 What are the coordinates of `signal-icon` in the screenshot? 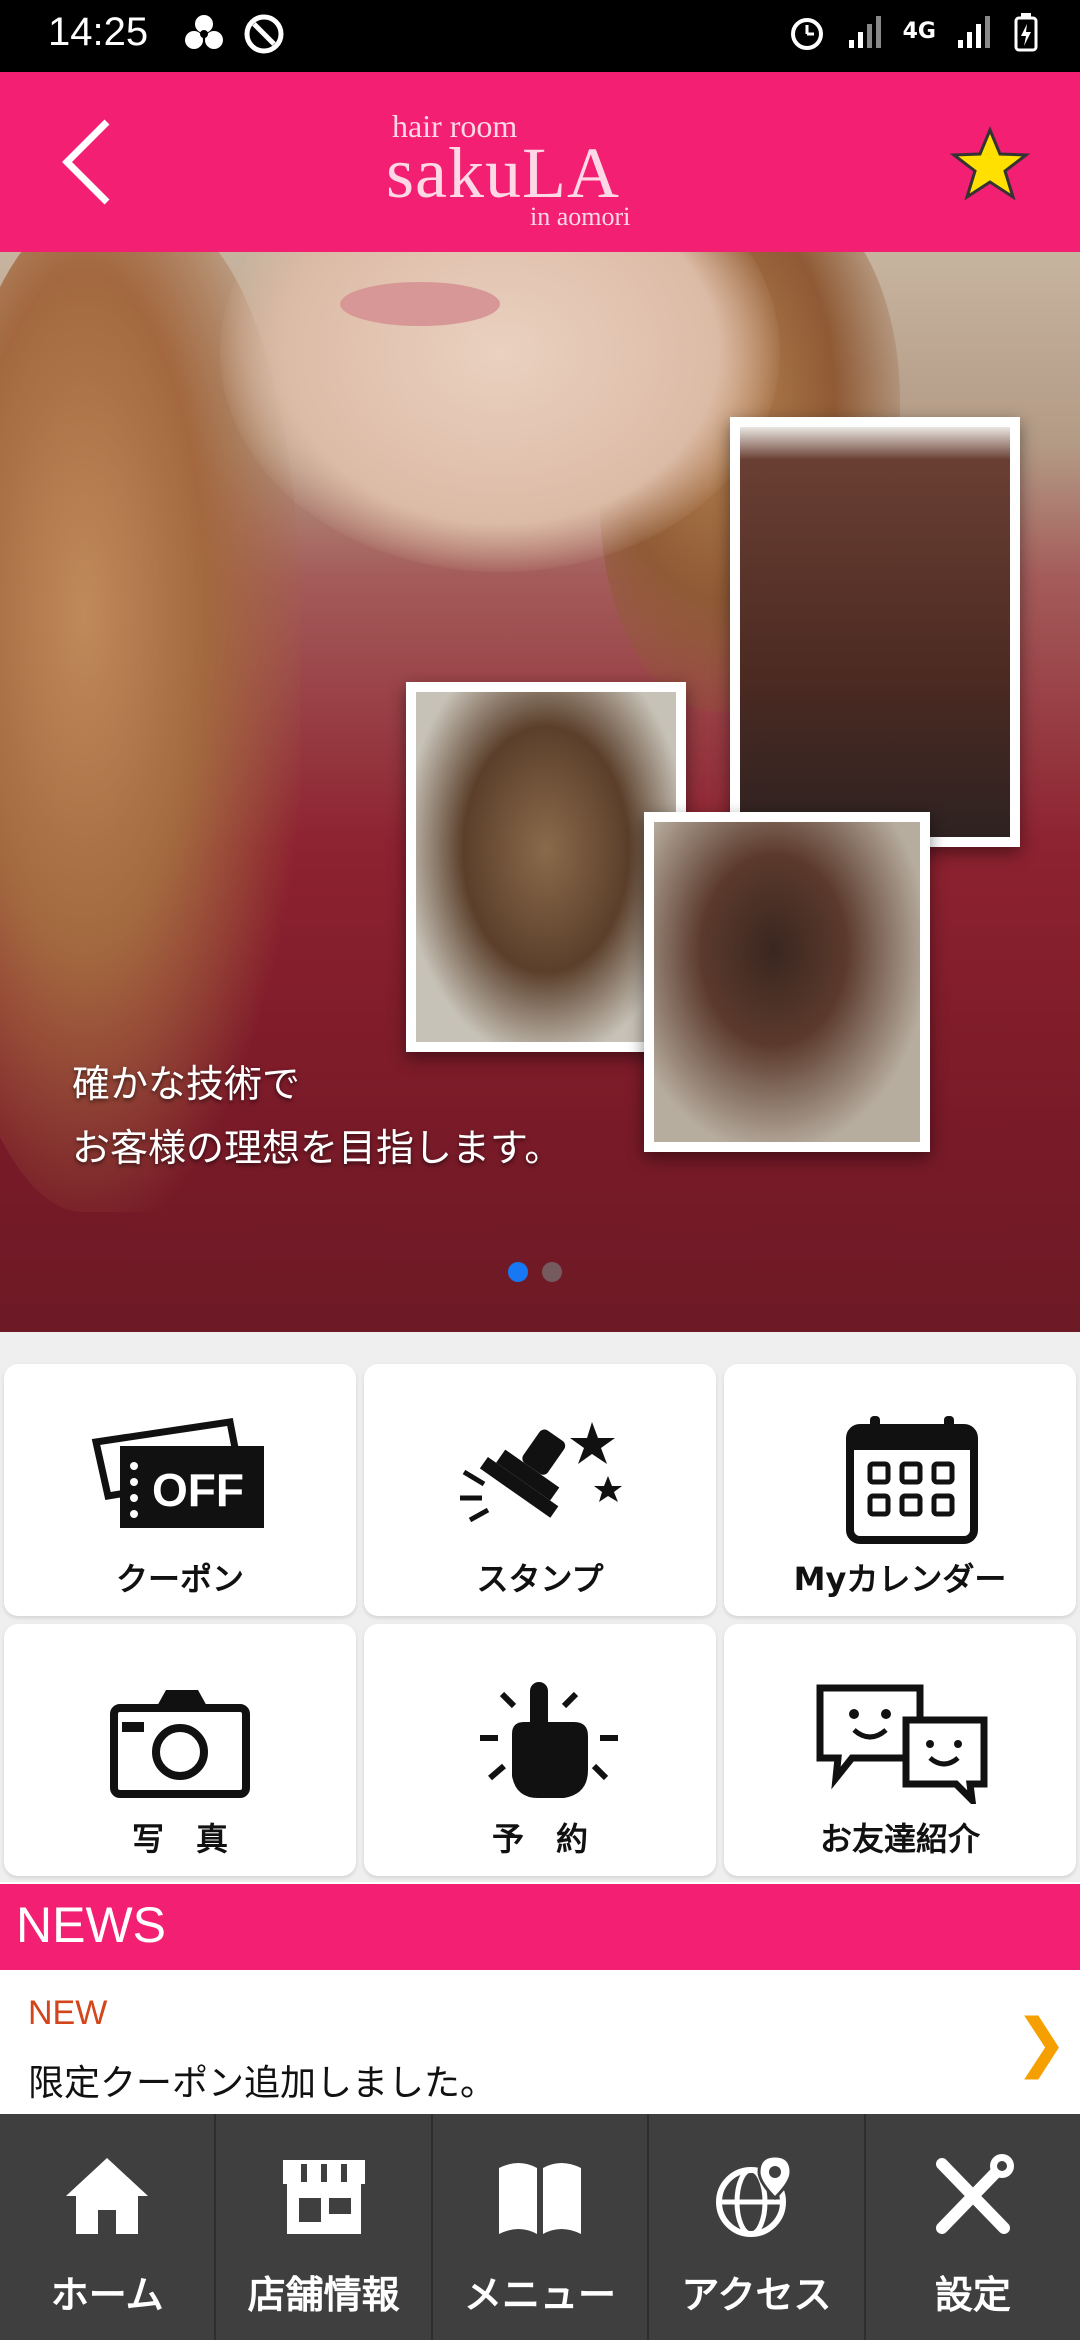 It's located at (864, 32).